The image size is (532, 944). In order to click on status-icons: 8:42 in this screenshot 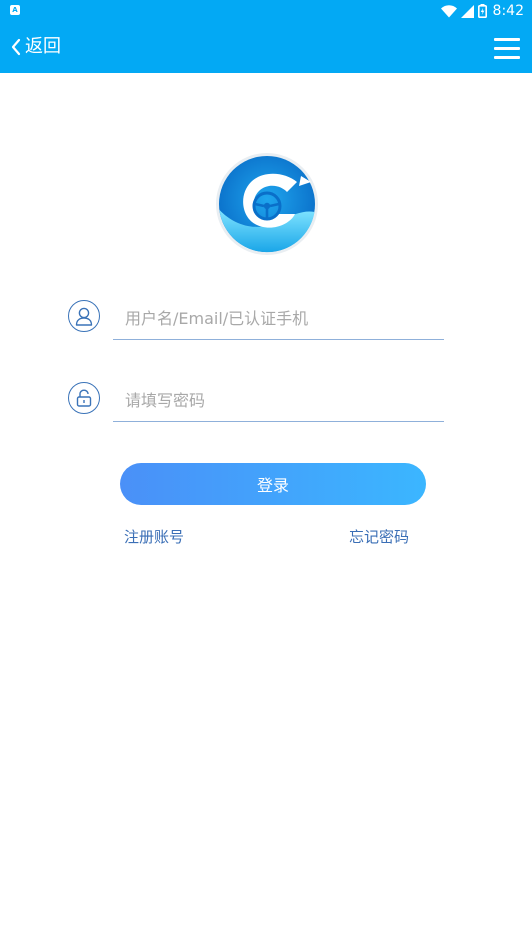, I will do `click(482, 11)`.